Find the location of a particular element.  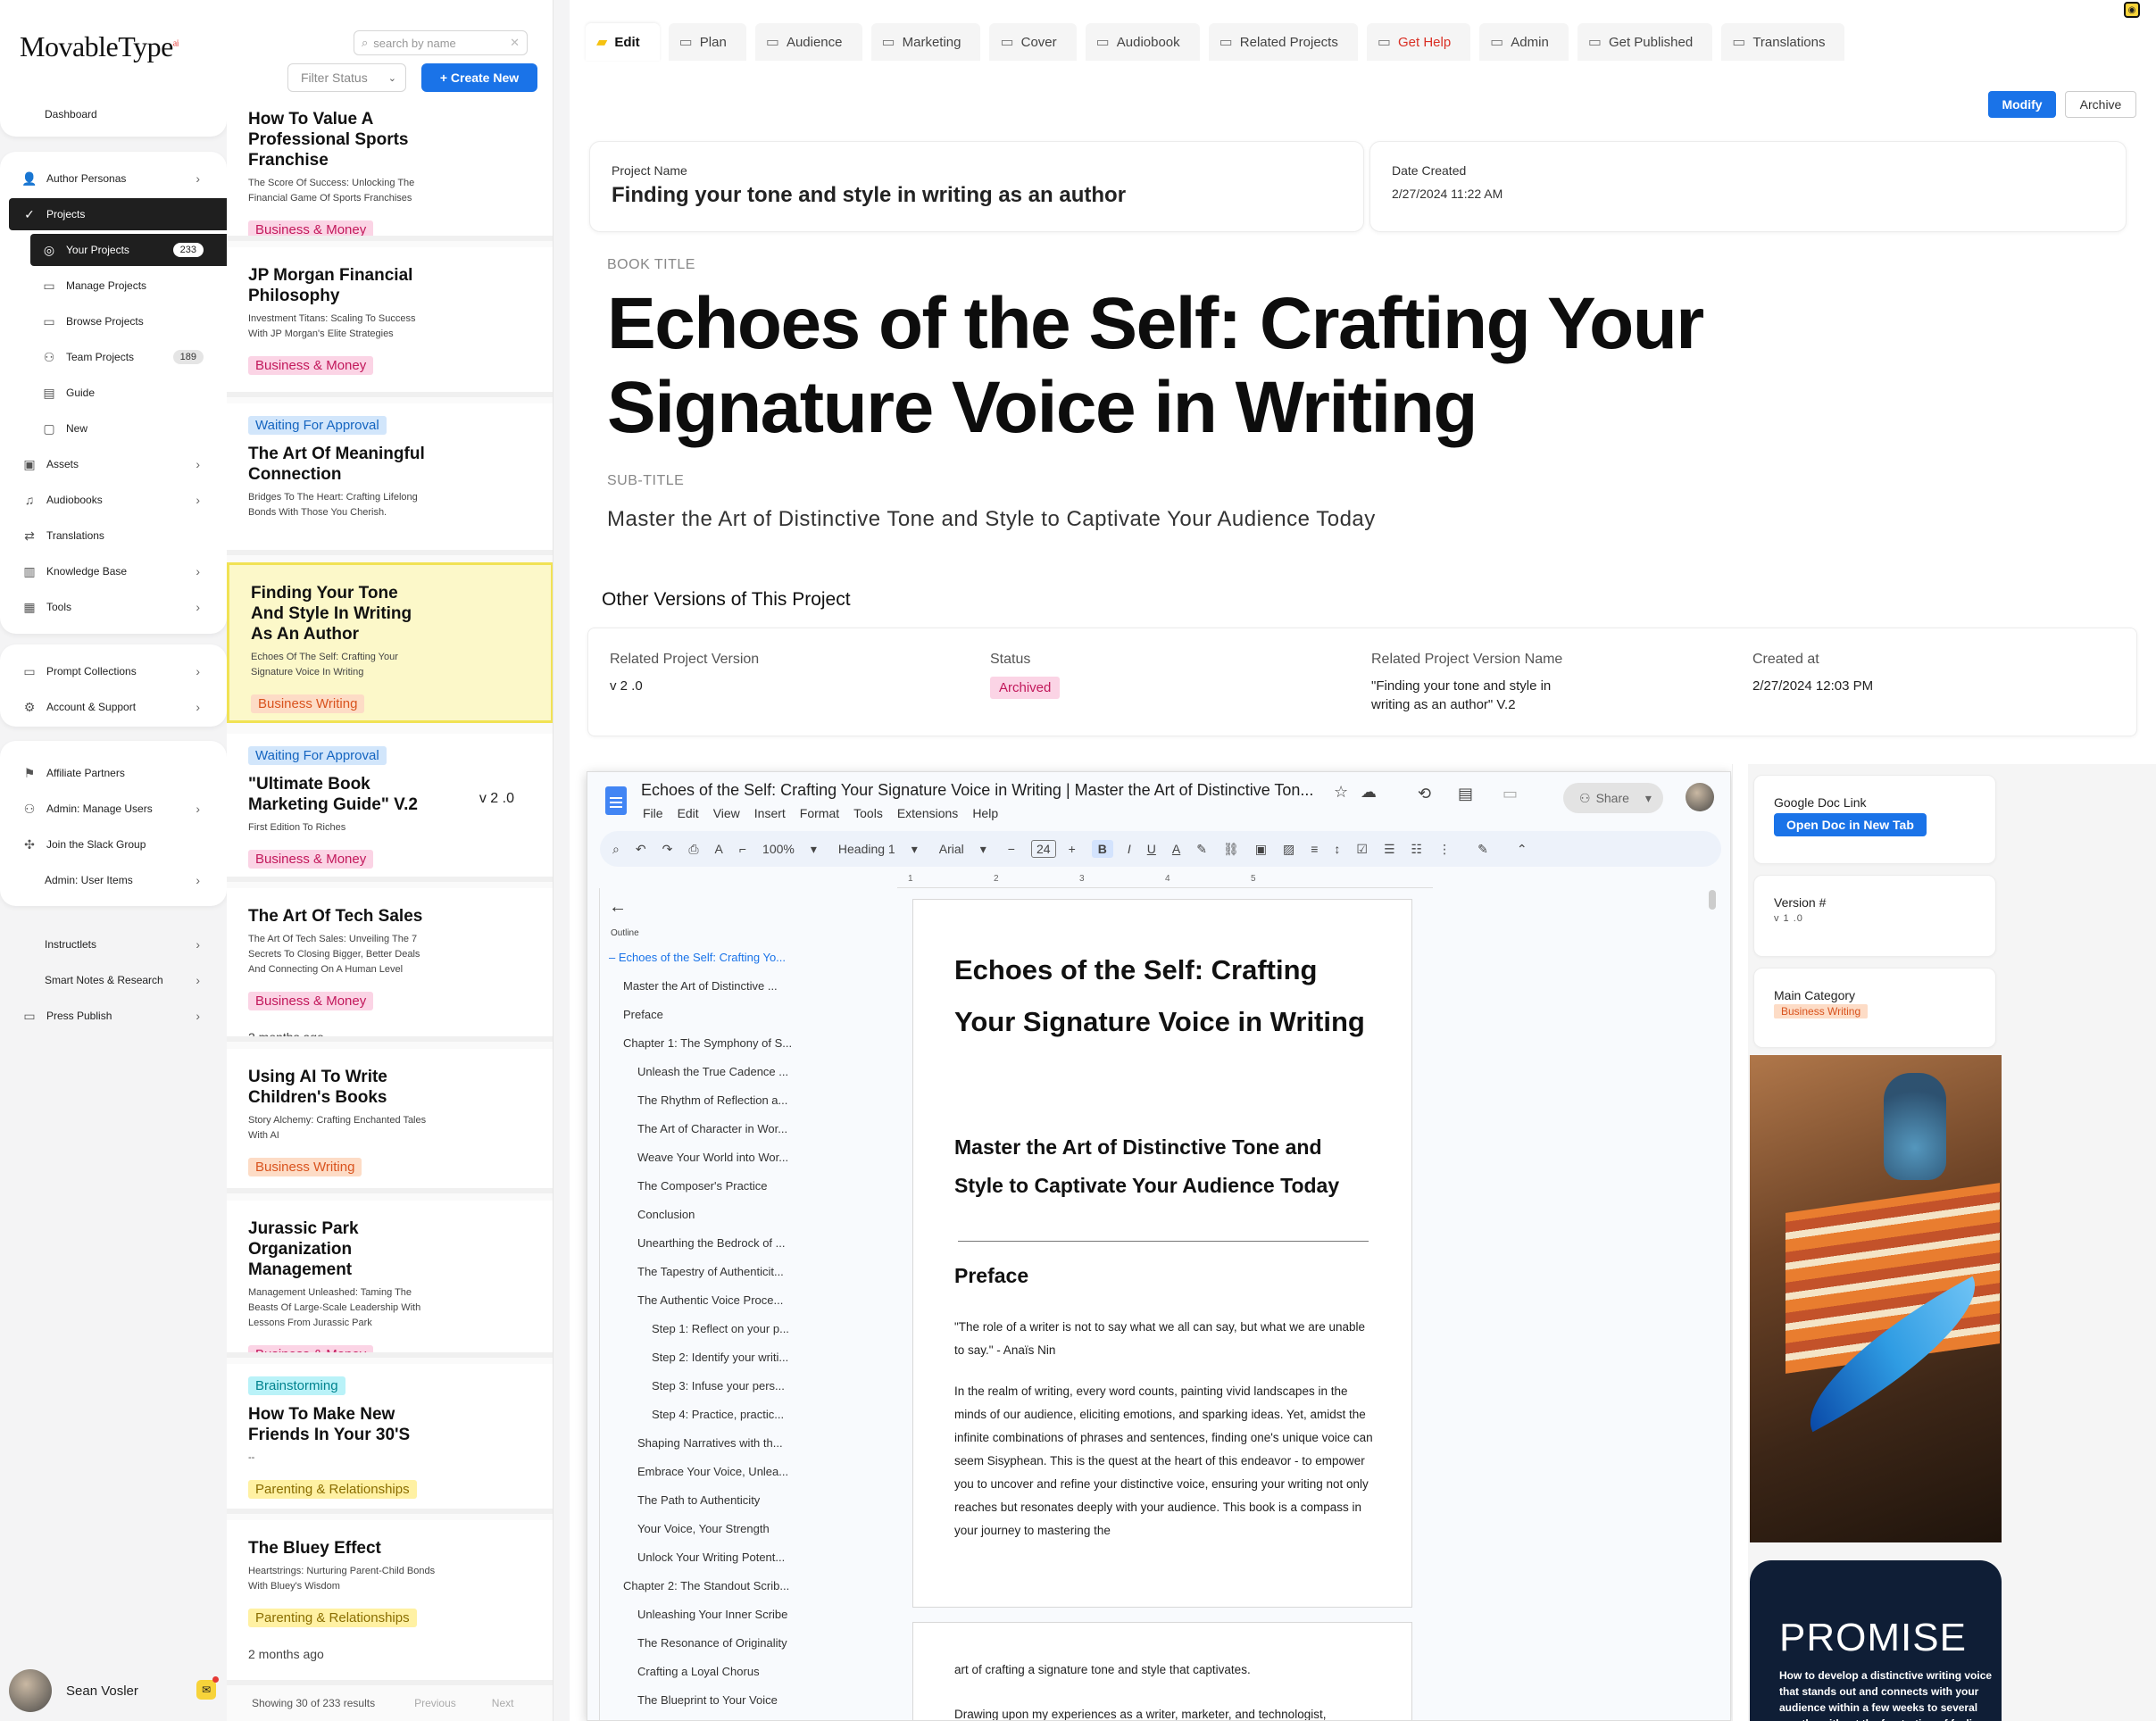

outline-item: Unleashing Your Inner Scribe is located at coordinates (711, 1614).